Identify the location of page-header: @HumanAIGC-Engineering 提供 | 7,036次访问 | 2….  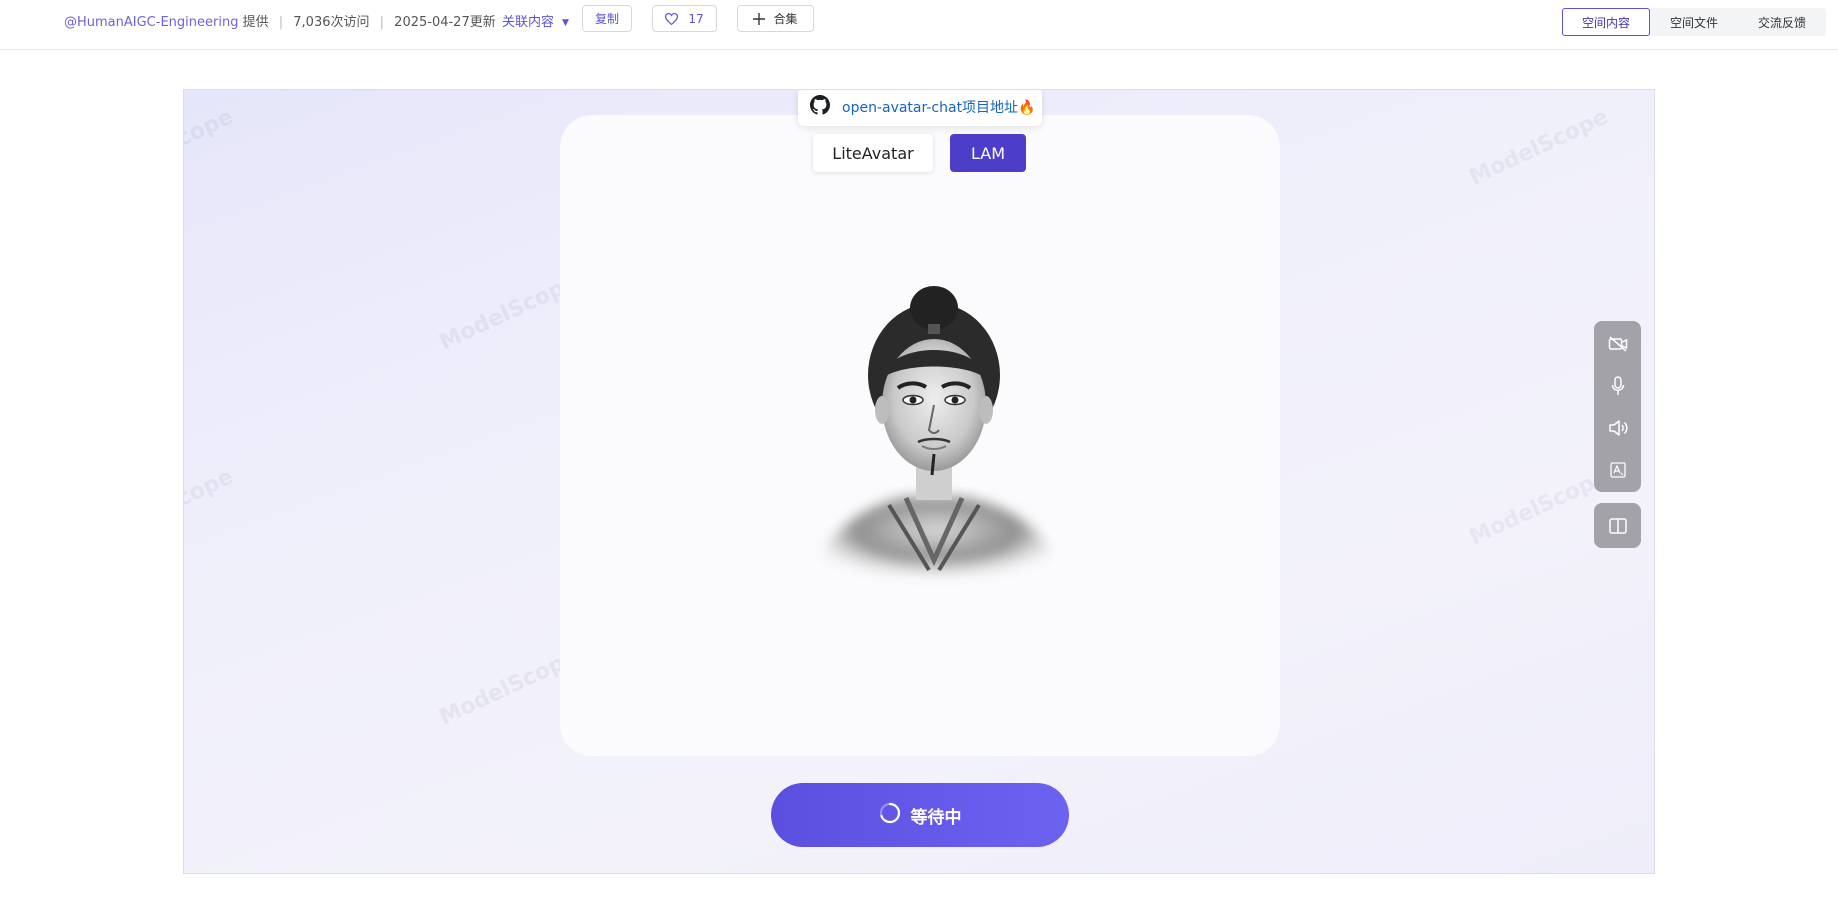
(919, 25).